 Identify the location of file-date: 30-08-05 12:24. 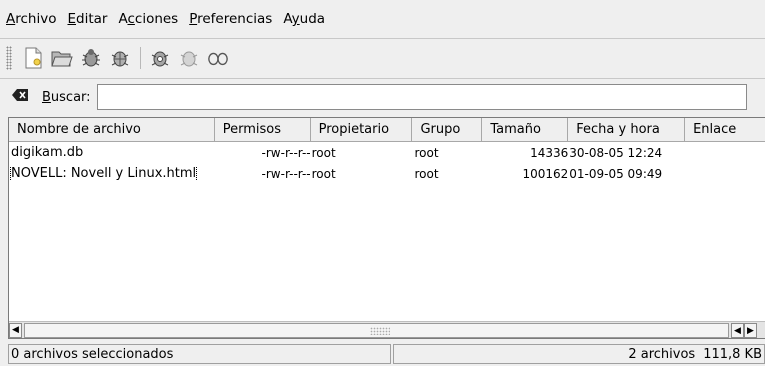
(616, 152).